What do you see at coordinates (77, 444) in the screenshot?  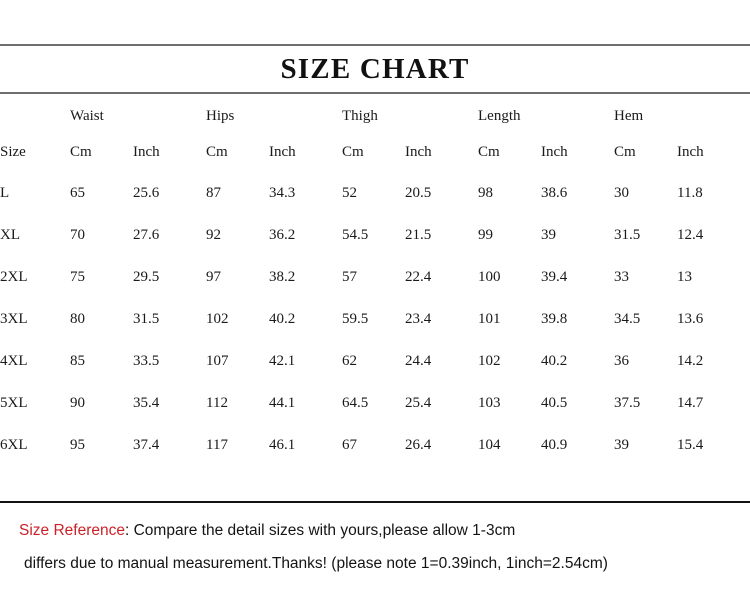 I see `cell-waist-cm: 95` at bounding box center [77, 444].